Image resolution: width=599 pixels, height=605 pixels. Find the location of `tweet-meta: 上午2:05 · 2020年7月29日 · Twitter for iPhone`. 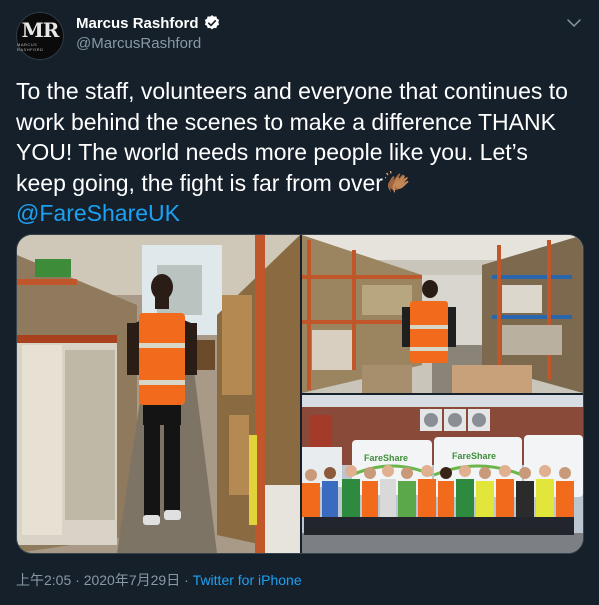

tweet-meta: 上午2:05 · 2020年7月29日 · Twitter for iPhone is located at coordinates (159, 580).